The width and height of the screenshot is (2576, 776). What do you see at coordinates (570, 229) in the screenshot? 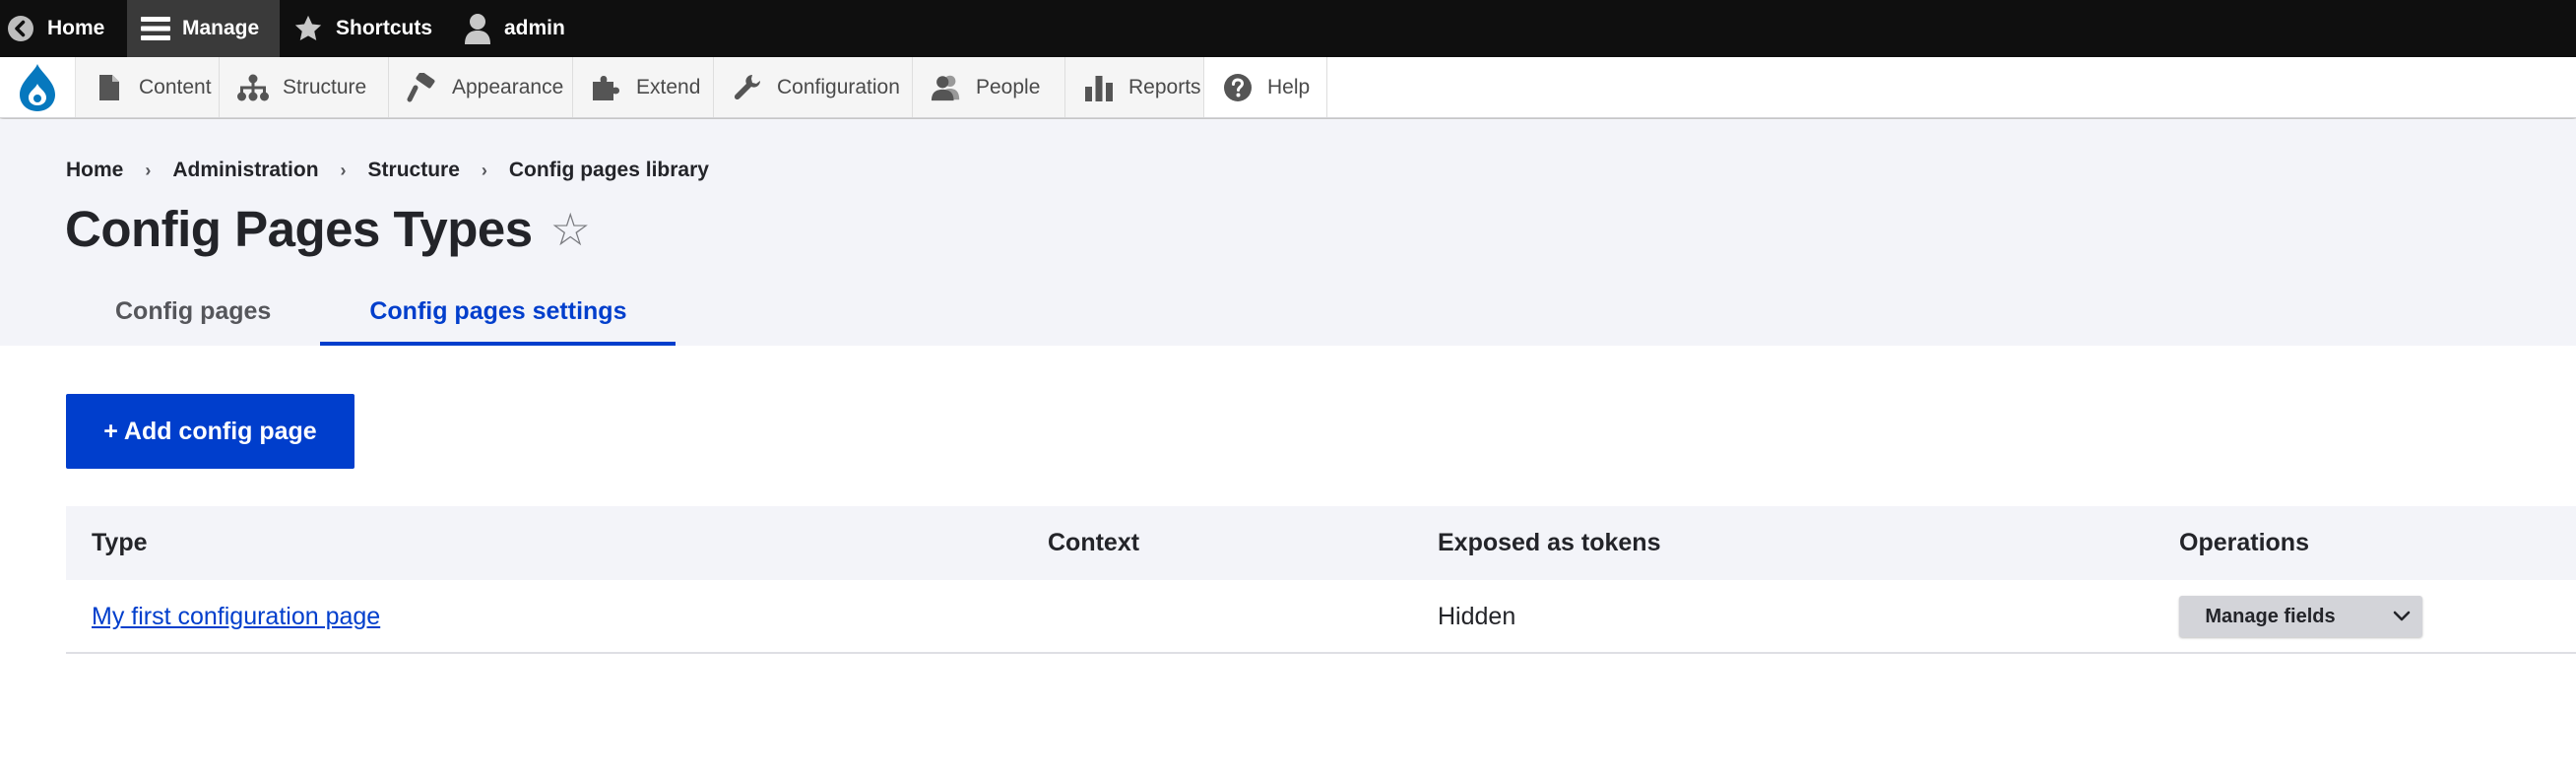
I see `favorite-star-icon: ☆` at bounding box center [570, 229].